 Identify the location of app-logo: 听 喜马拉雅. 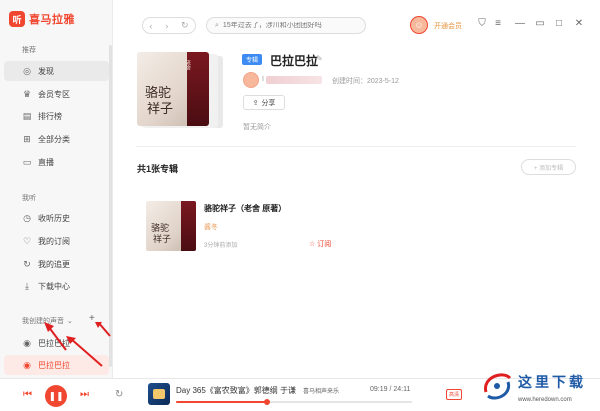
(42, 19).